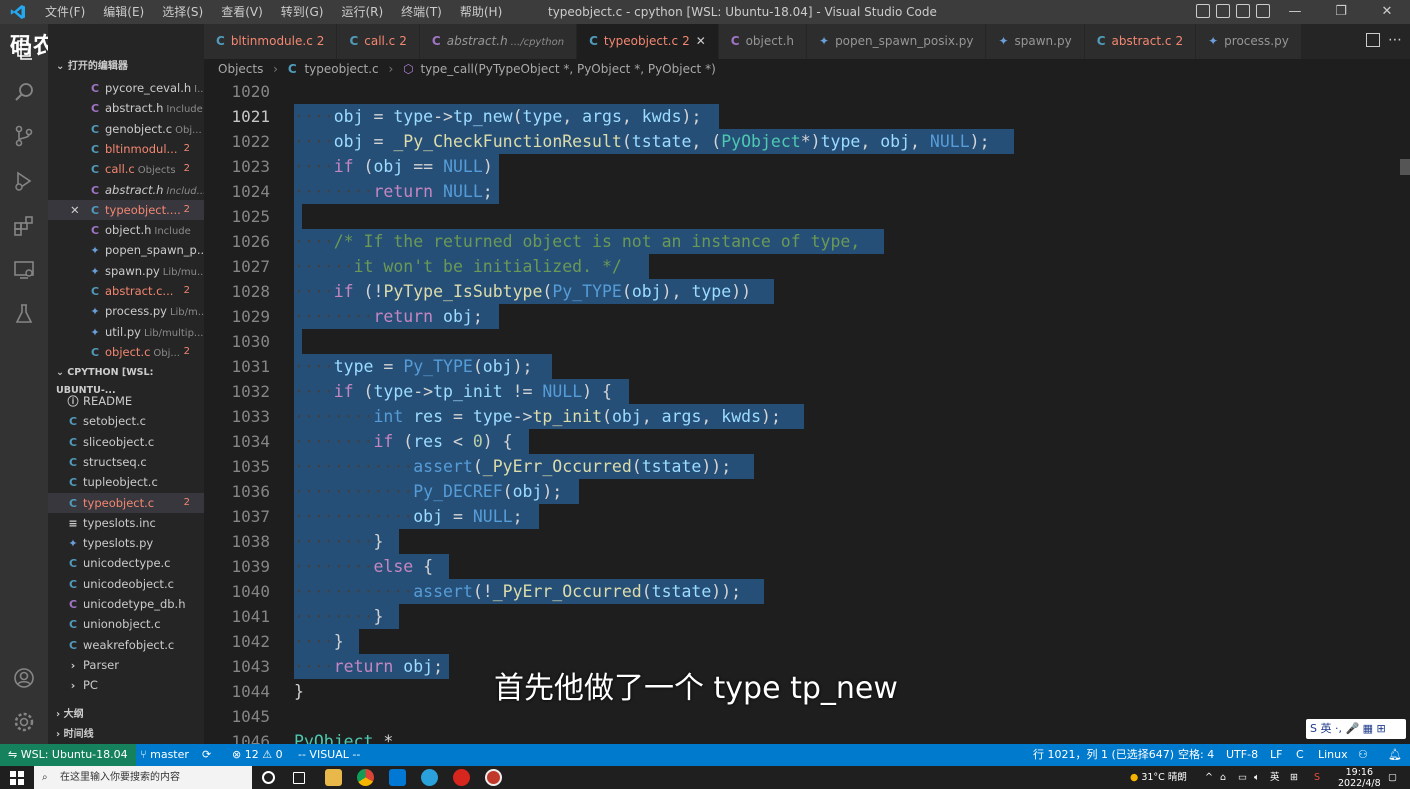 This screenshot has height=789, width=1410. Describe the element at coordinates (126, 230) in the screenshot. I see `file-item: Cobject.h Include` at that location.